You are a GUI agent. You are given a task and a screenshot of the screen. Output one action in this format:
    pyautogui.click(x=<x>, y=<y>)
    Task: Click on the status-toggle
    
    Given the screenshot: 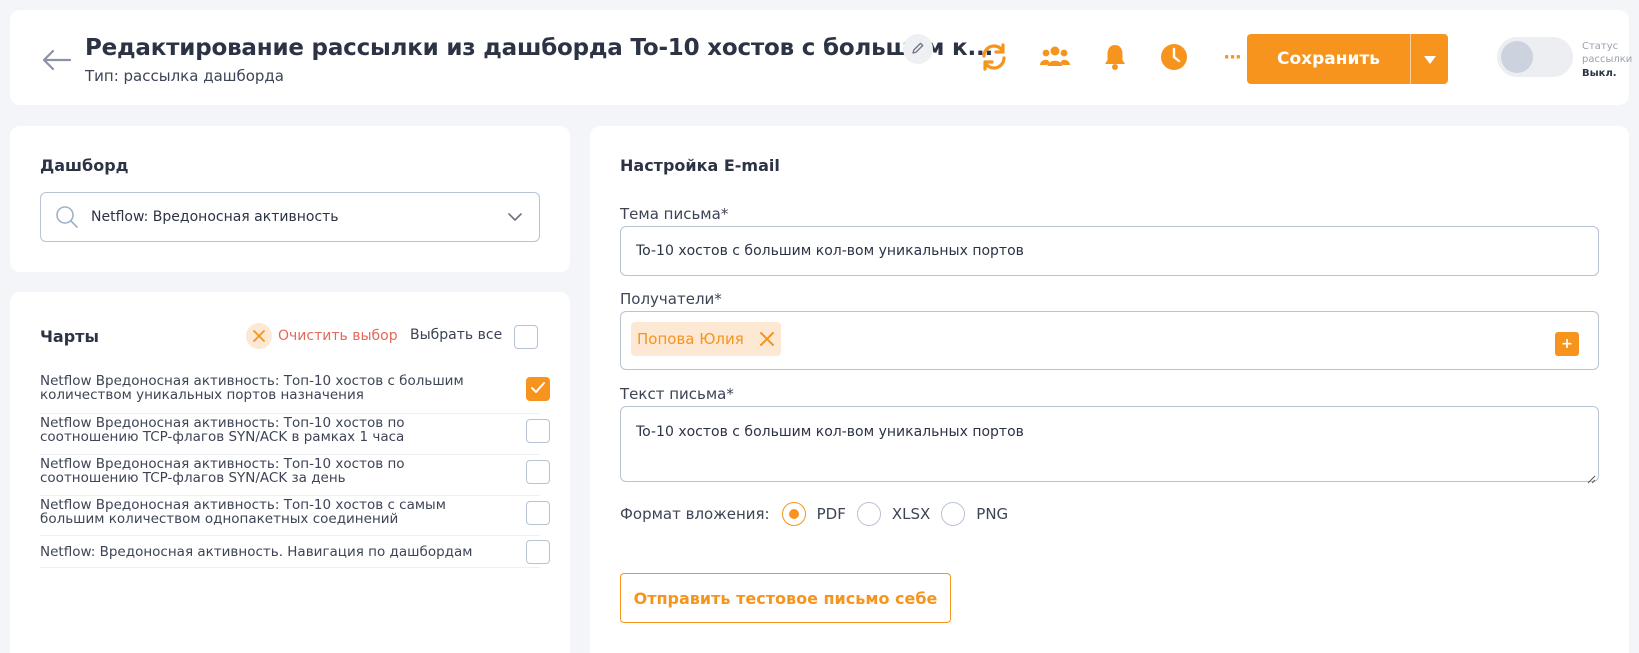 What is the action you would take?
    pyautogui.click(x=1535, y=57)
    